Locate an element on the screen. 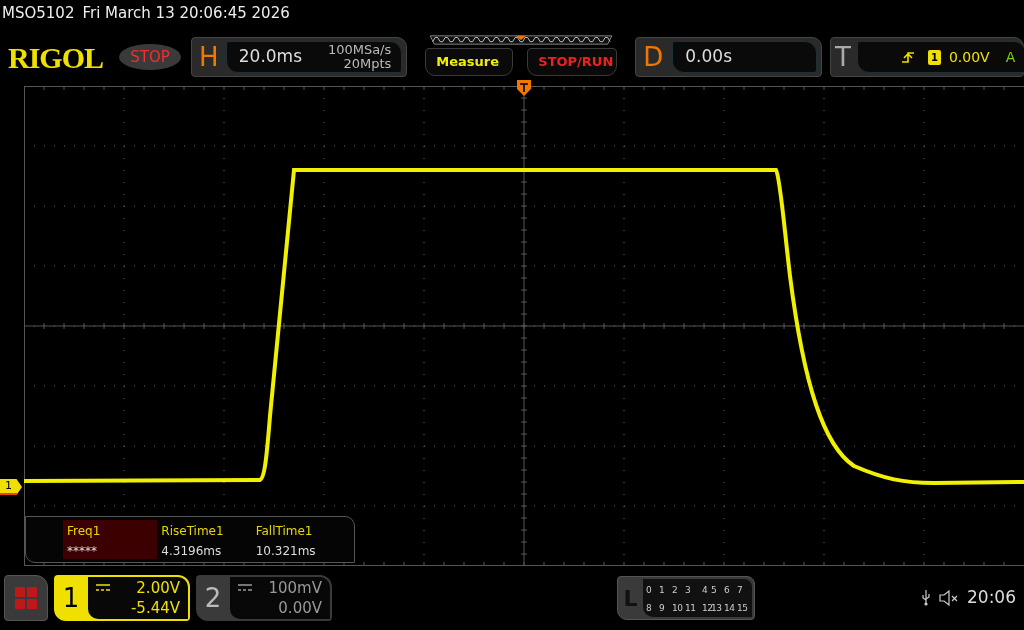 The height and width of the screenshot is (630, 1024). run-state-indicator: STOP is located at coordinates (150, 57).